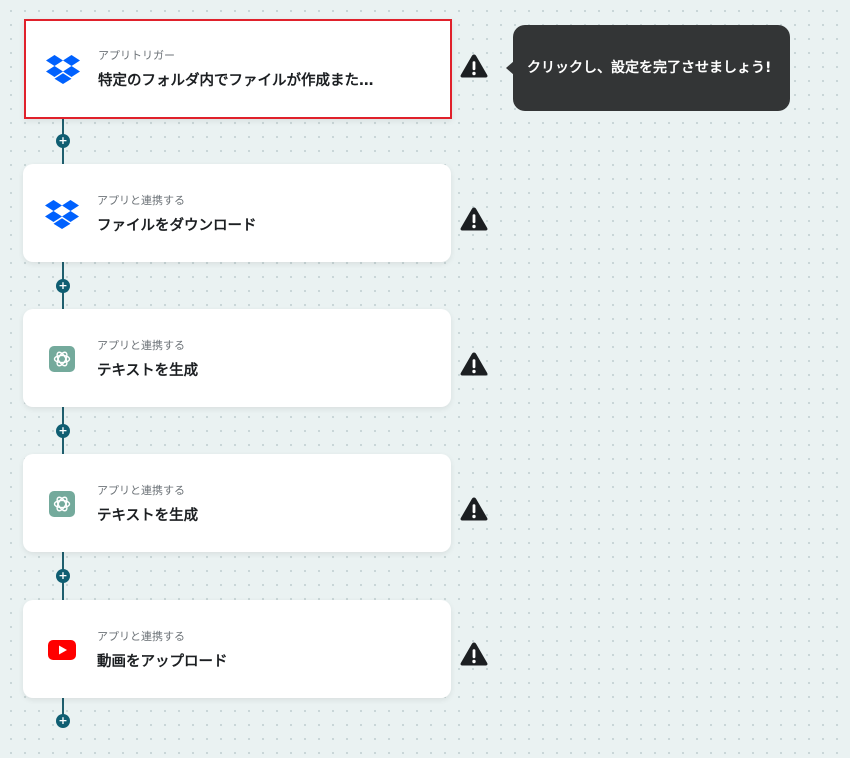  I want to click on youtube-icon, so click(62, 650).